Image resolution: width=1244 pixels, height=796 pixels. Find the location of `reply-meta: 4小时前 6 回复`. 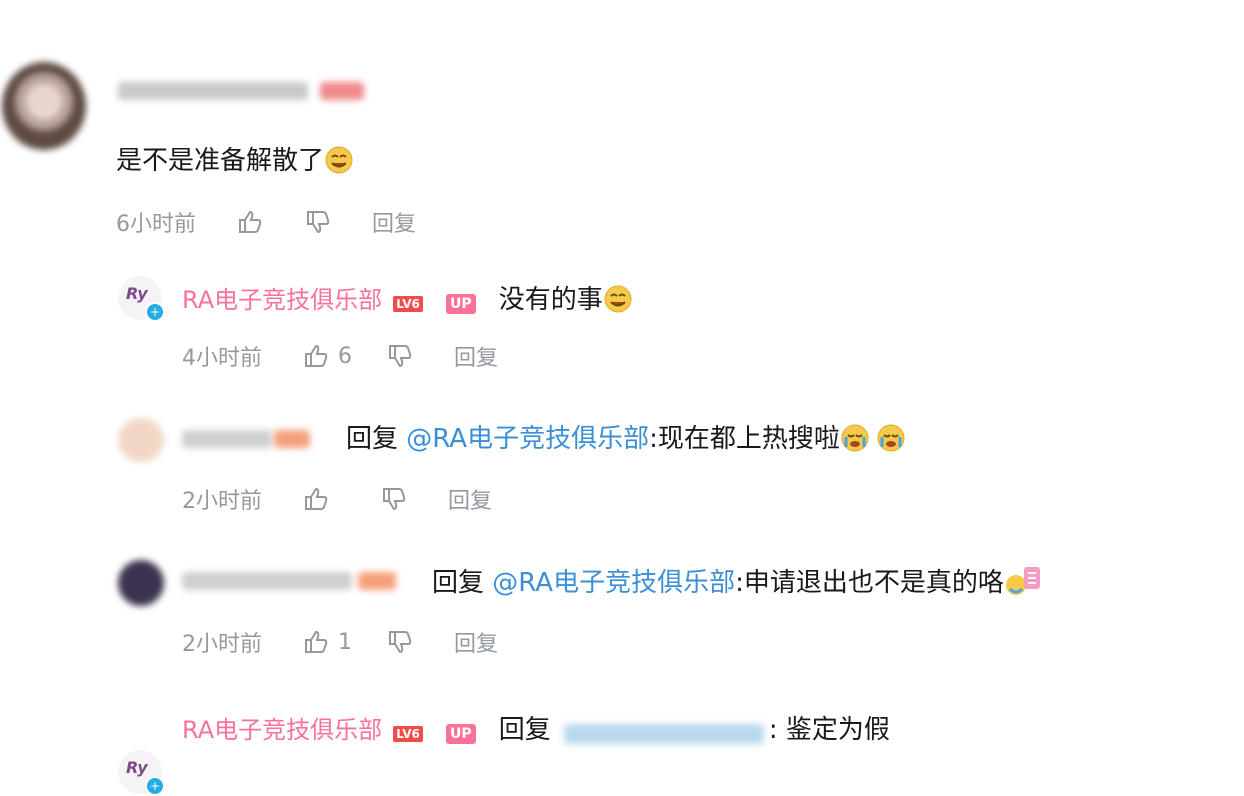

reply-meta: 4小时前 6 回复 is located at coordinates (340, 356).